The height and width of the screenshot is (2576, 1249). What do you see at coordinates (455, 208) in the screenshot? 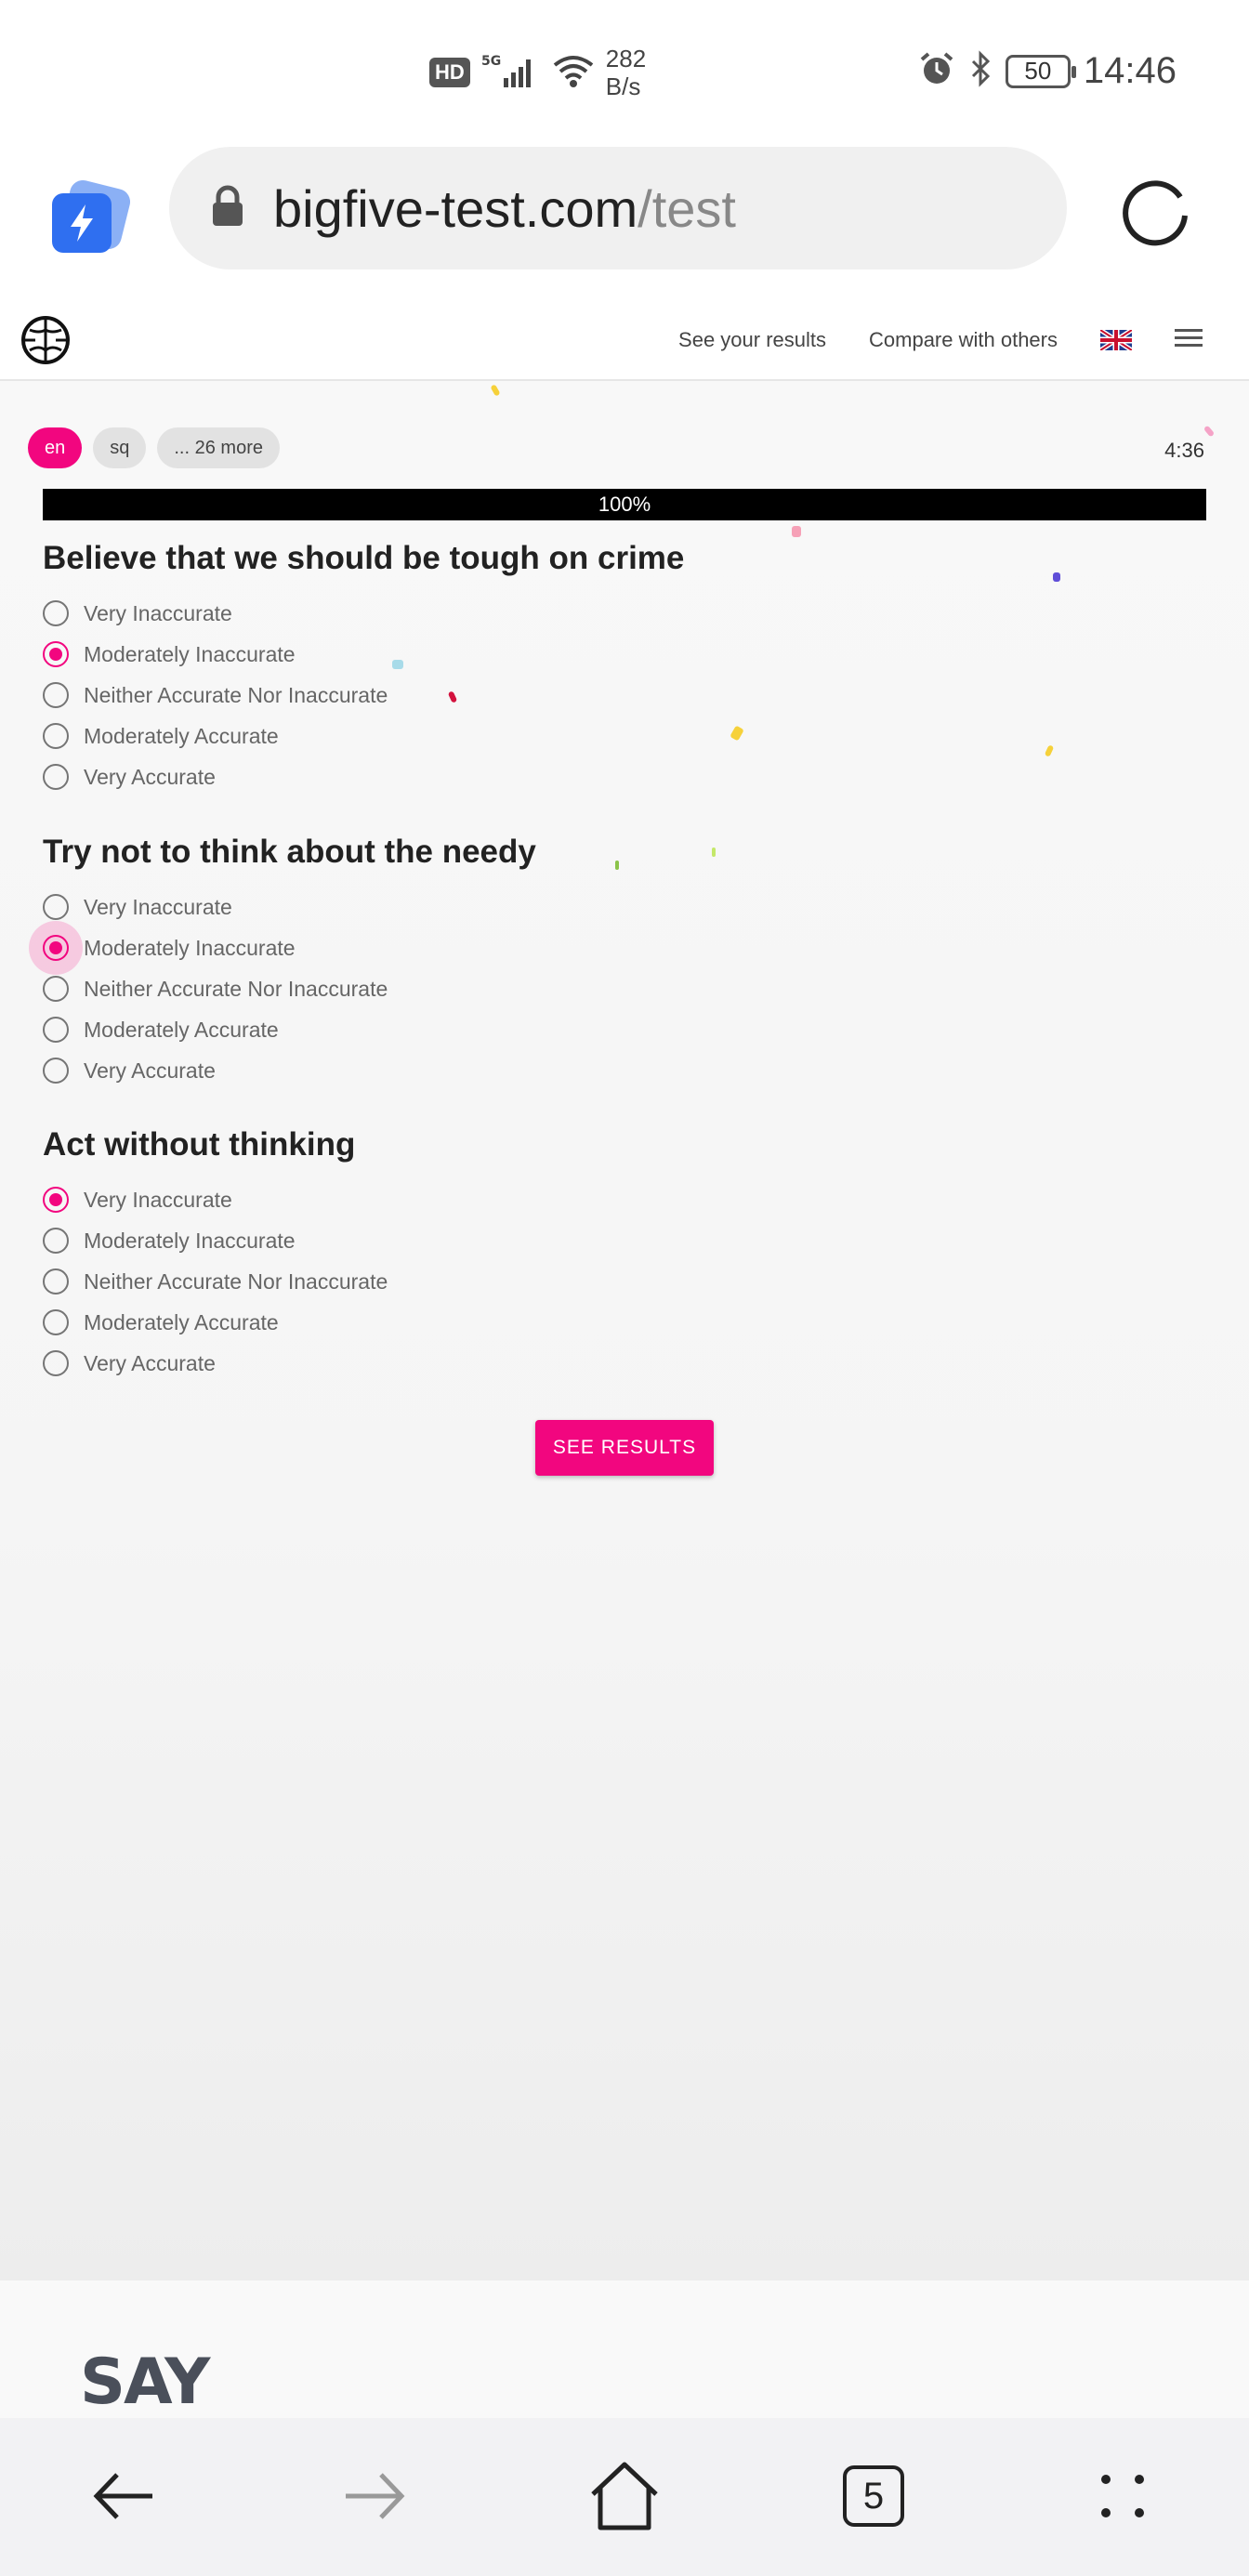
I see `url-domain: bigfive-test.com` at bounding box center [455, 208].